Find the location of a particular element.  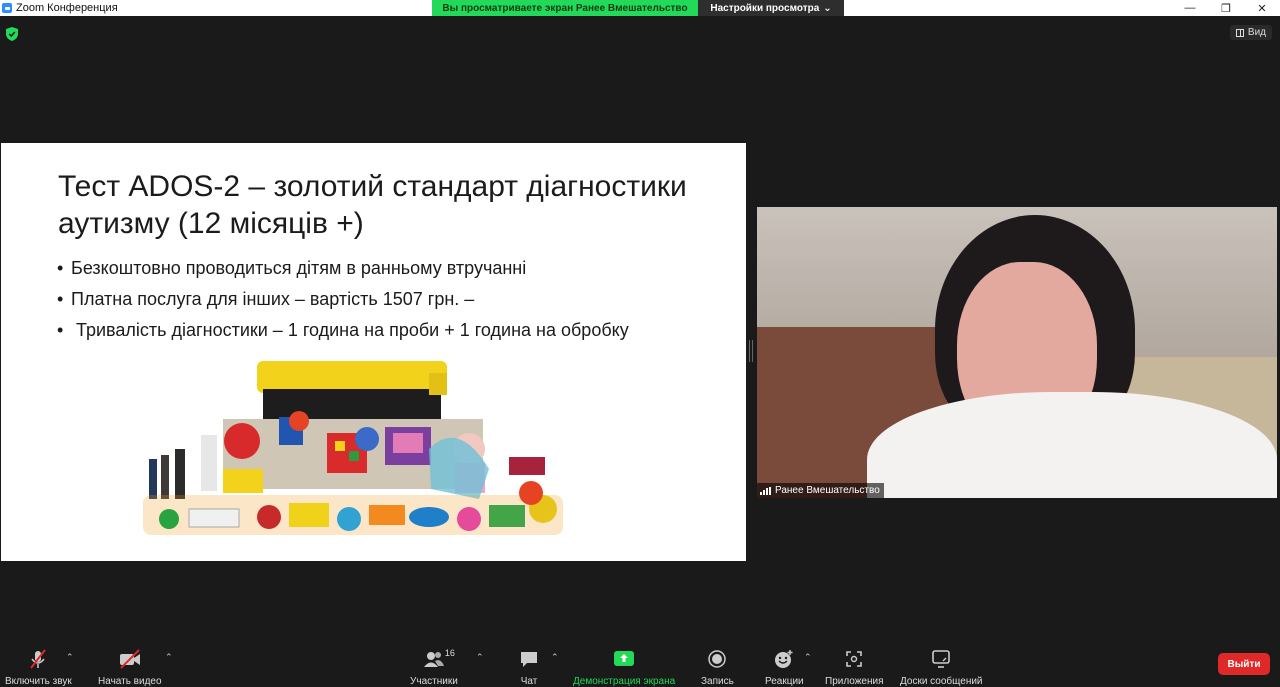

zoom-logo-icon is located at coordinates (7, 8).